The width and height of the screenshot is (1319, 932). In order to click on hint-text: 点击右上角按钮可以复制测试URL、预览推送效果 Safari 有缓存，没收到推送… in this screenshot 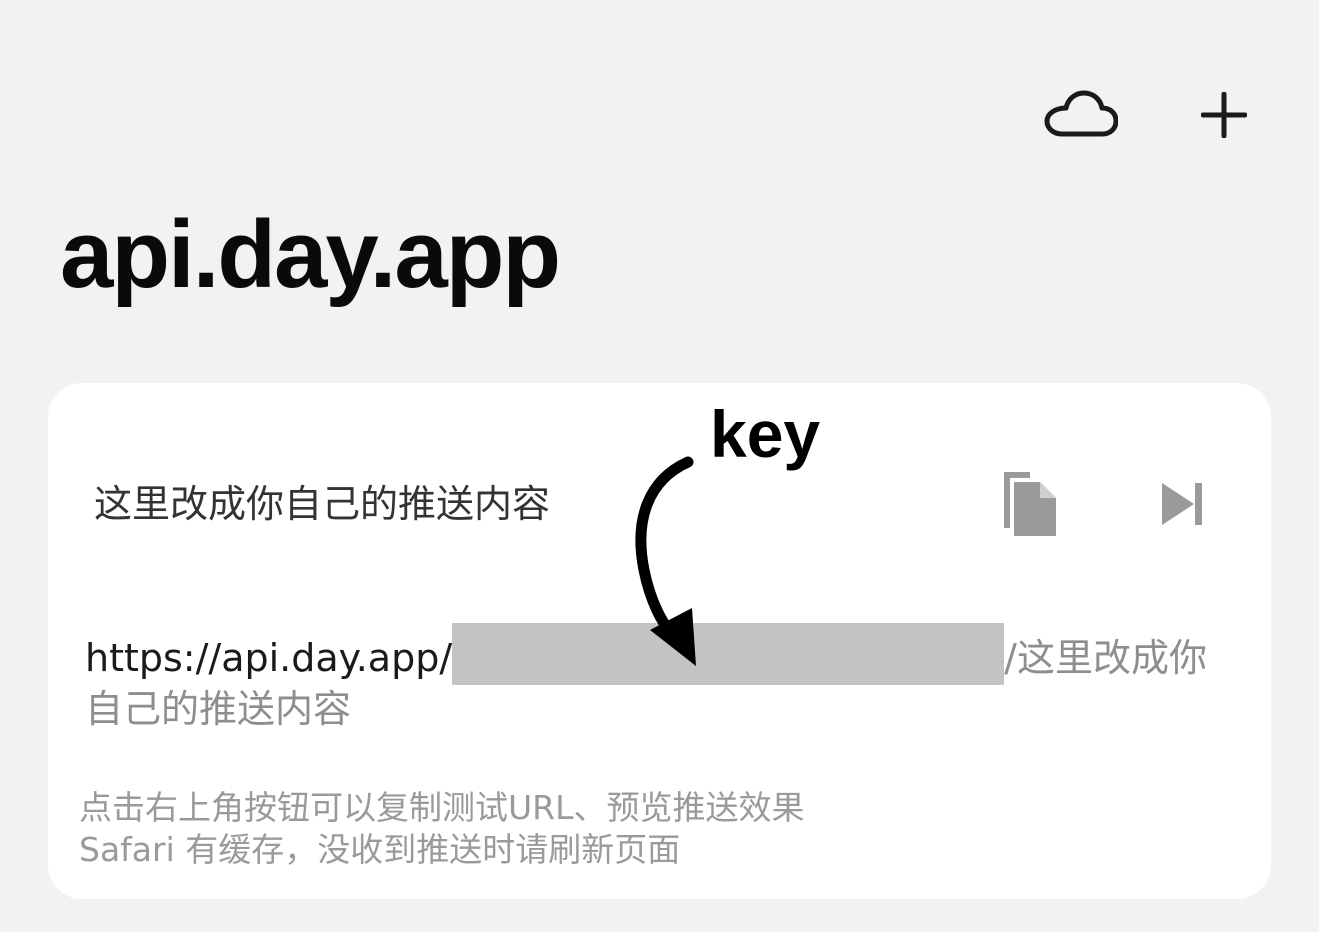, I will do `click(441, 829)`.